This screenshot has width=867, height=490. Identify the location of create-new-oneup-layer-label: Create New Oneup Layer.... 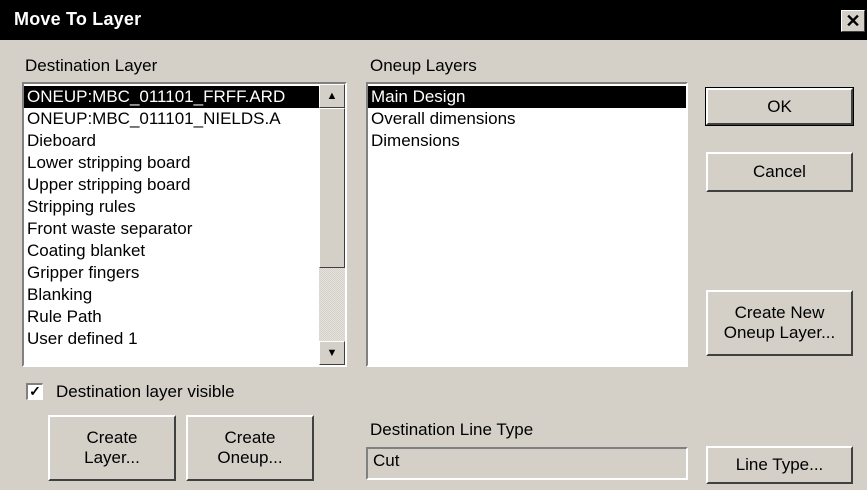
(780, 323).